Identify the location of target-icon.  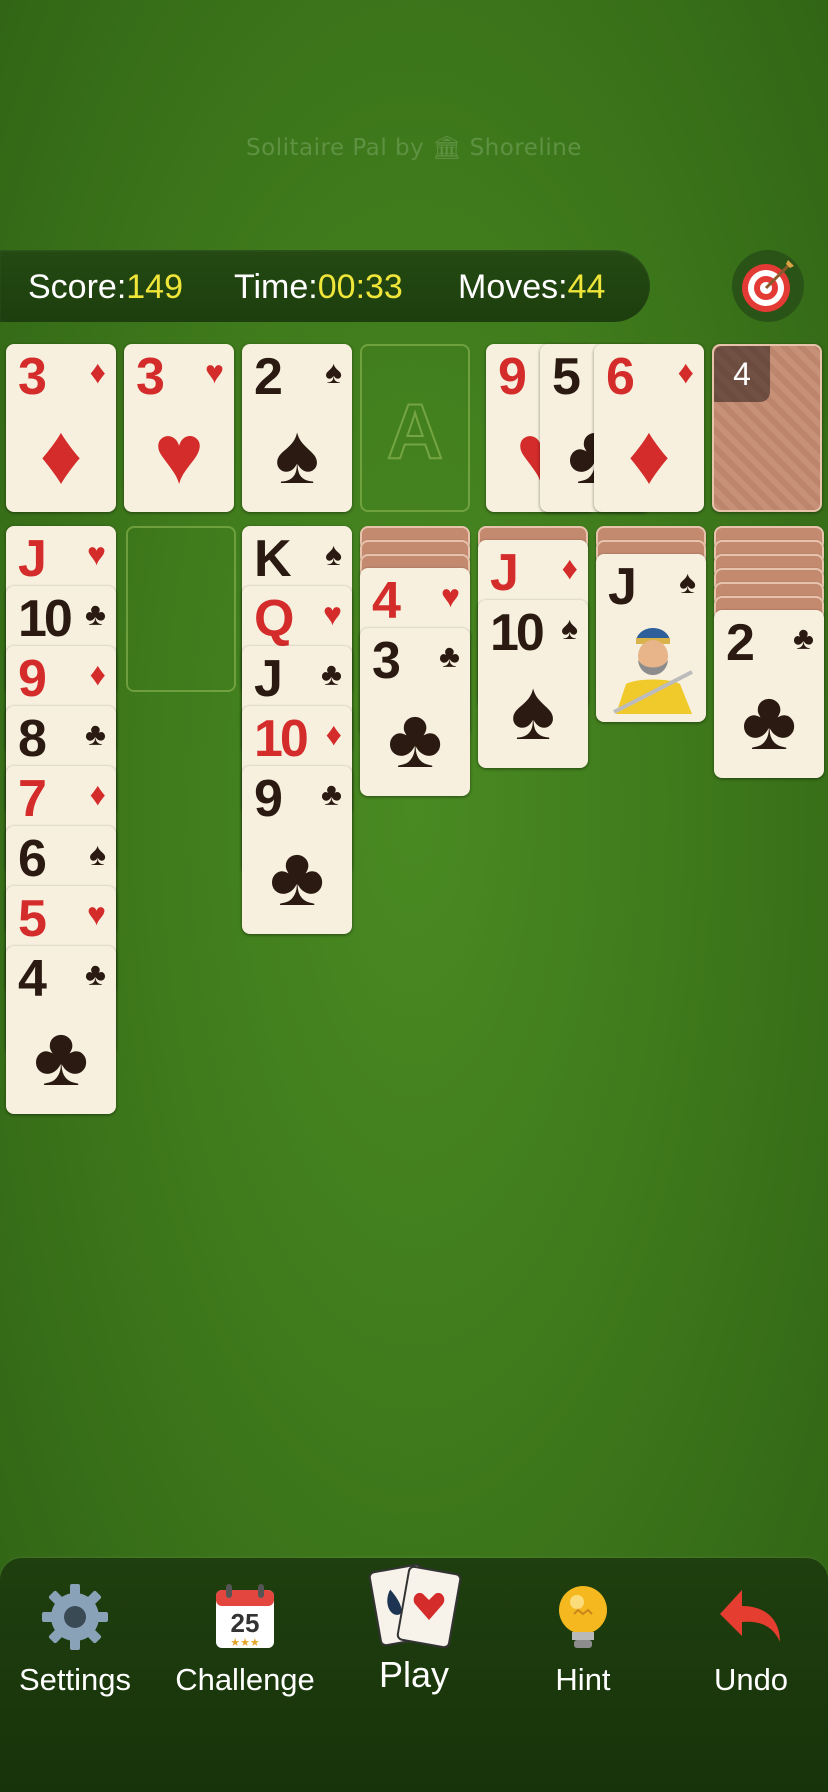
(768, 286).